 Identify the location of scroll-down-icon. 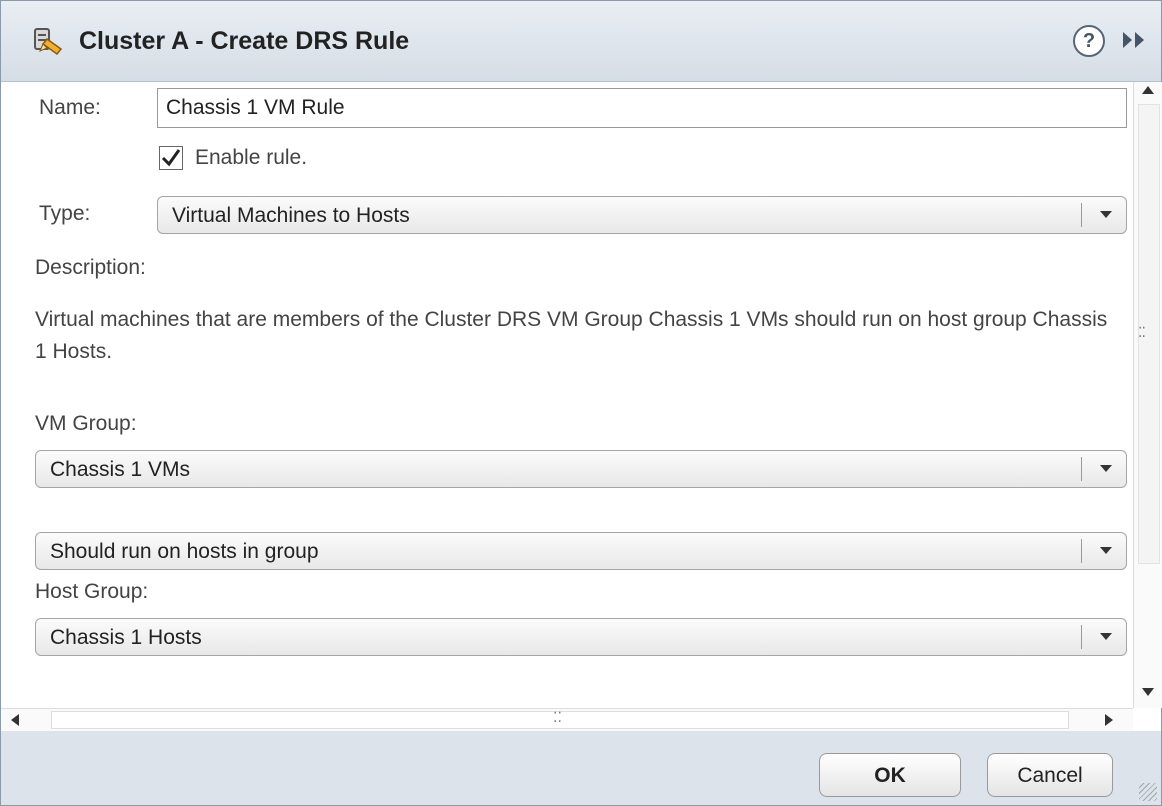
(1148, 692).